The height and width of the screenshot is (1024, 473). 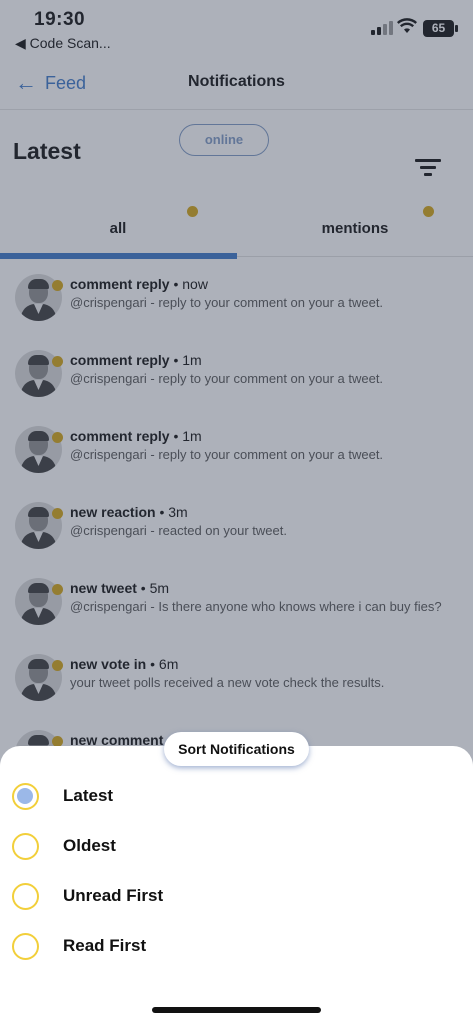 What do you see at coordinates (88, 795) in the screenshot?
I see `sort-option-label: Latest` at bounding box center [88, 795].